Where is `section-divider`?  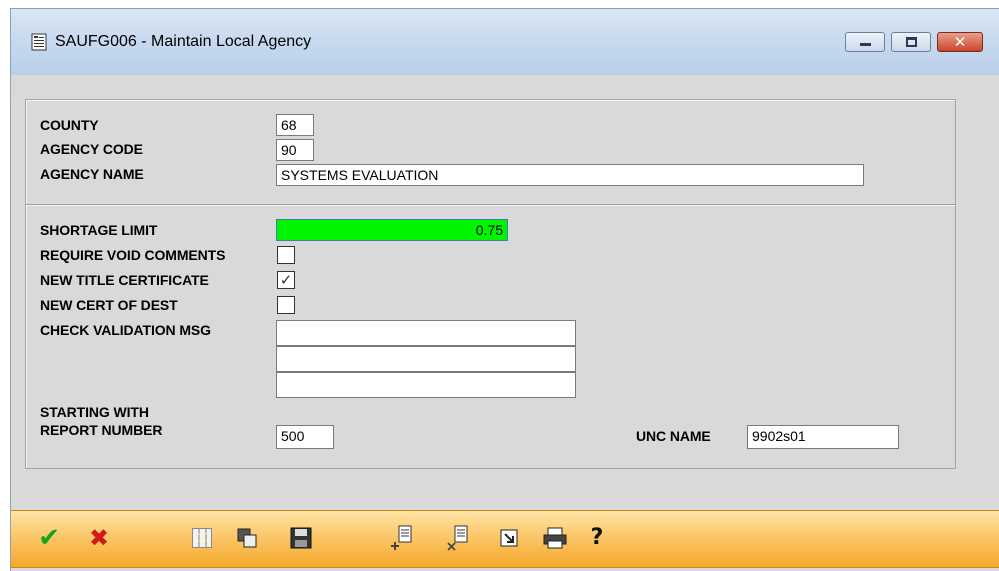
section-divider is located at coordinates (490, 205).